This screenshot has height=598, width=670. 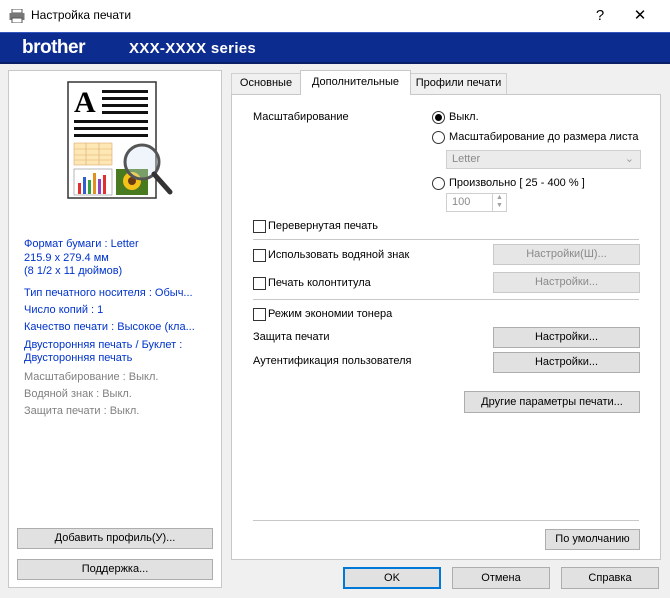 What do you see at coordinates (319, 283) in the screenshot?
I see `header-footer-label: Печать колонтитула` at bounding box center [319, 283].